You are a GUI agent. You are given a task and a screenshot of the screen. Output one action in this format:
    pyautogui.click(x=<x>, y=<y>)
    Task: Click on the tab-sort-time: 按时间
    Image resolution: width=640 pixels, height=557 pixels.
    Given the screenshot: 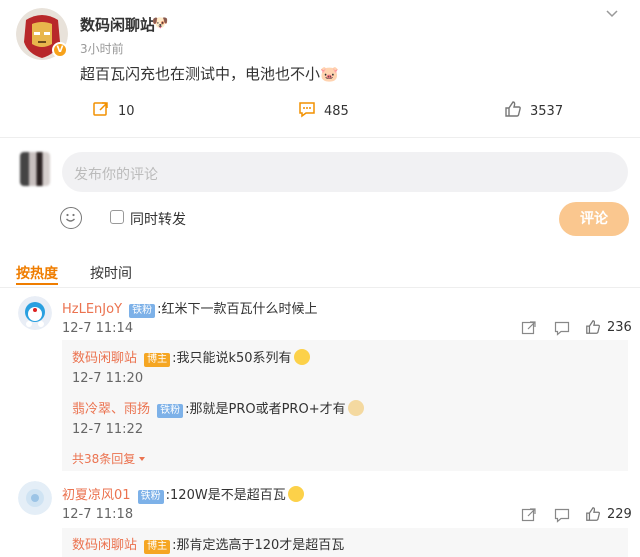 What is the action you would take?
    pyautogui.click(x=111, y=273)
    